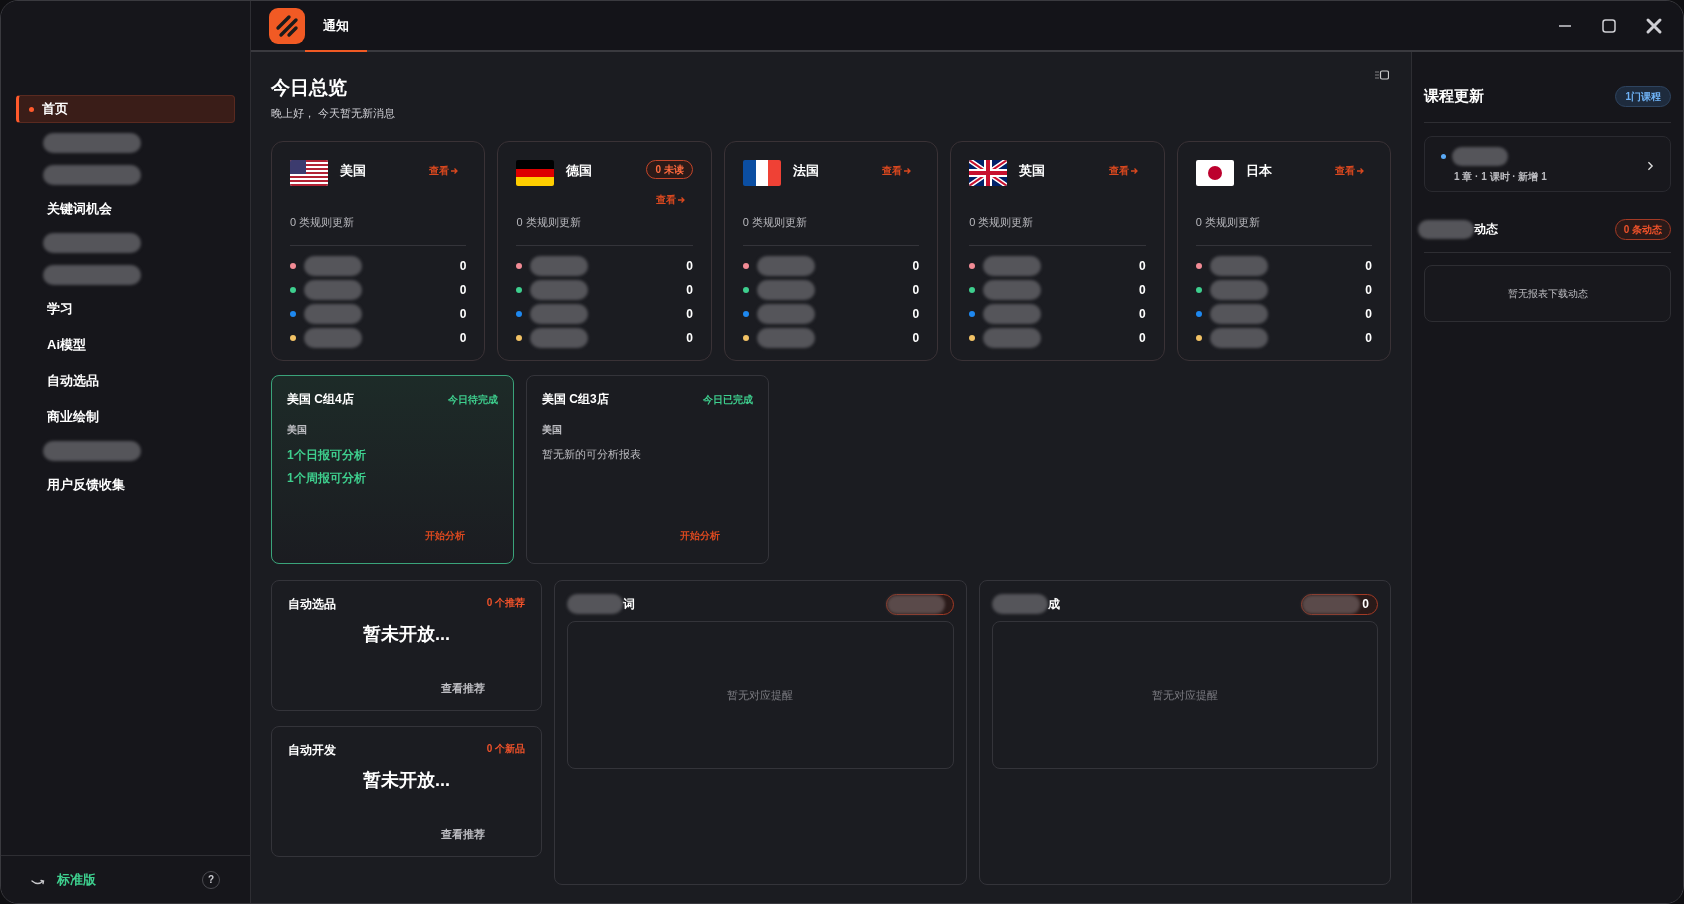  What do you see at coordinates (579, 171) in the screenshot?
I see `country-name: 德国` at bounding box center [579, 171].